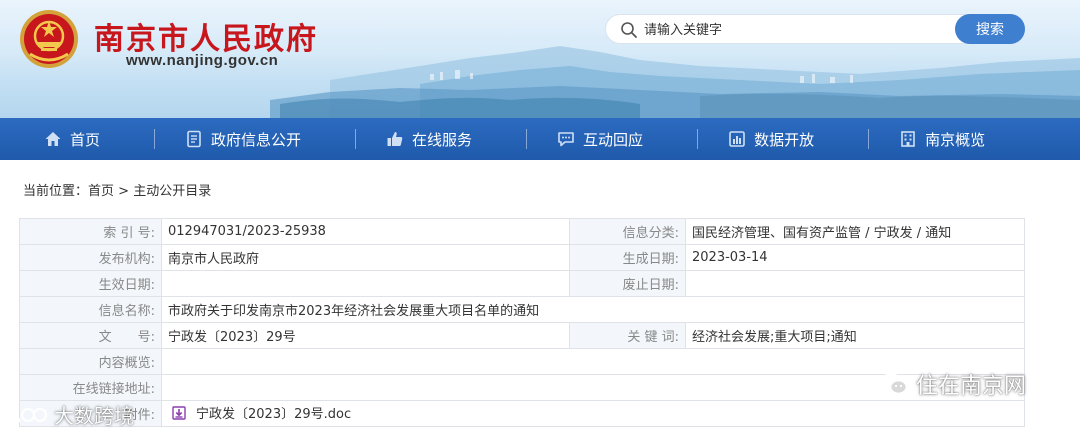 Image resolution: width=1080 pixels, height=433 pixels. What do you see at coordinates (90, 309) in the screenshot?
I see `title-label: 信息名称:` at bounding box center [90, 309].